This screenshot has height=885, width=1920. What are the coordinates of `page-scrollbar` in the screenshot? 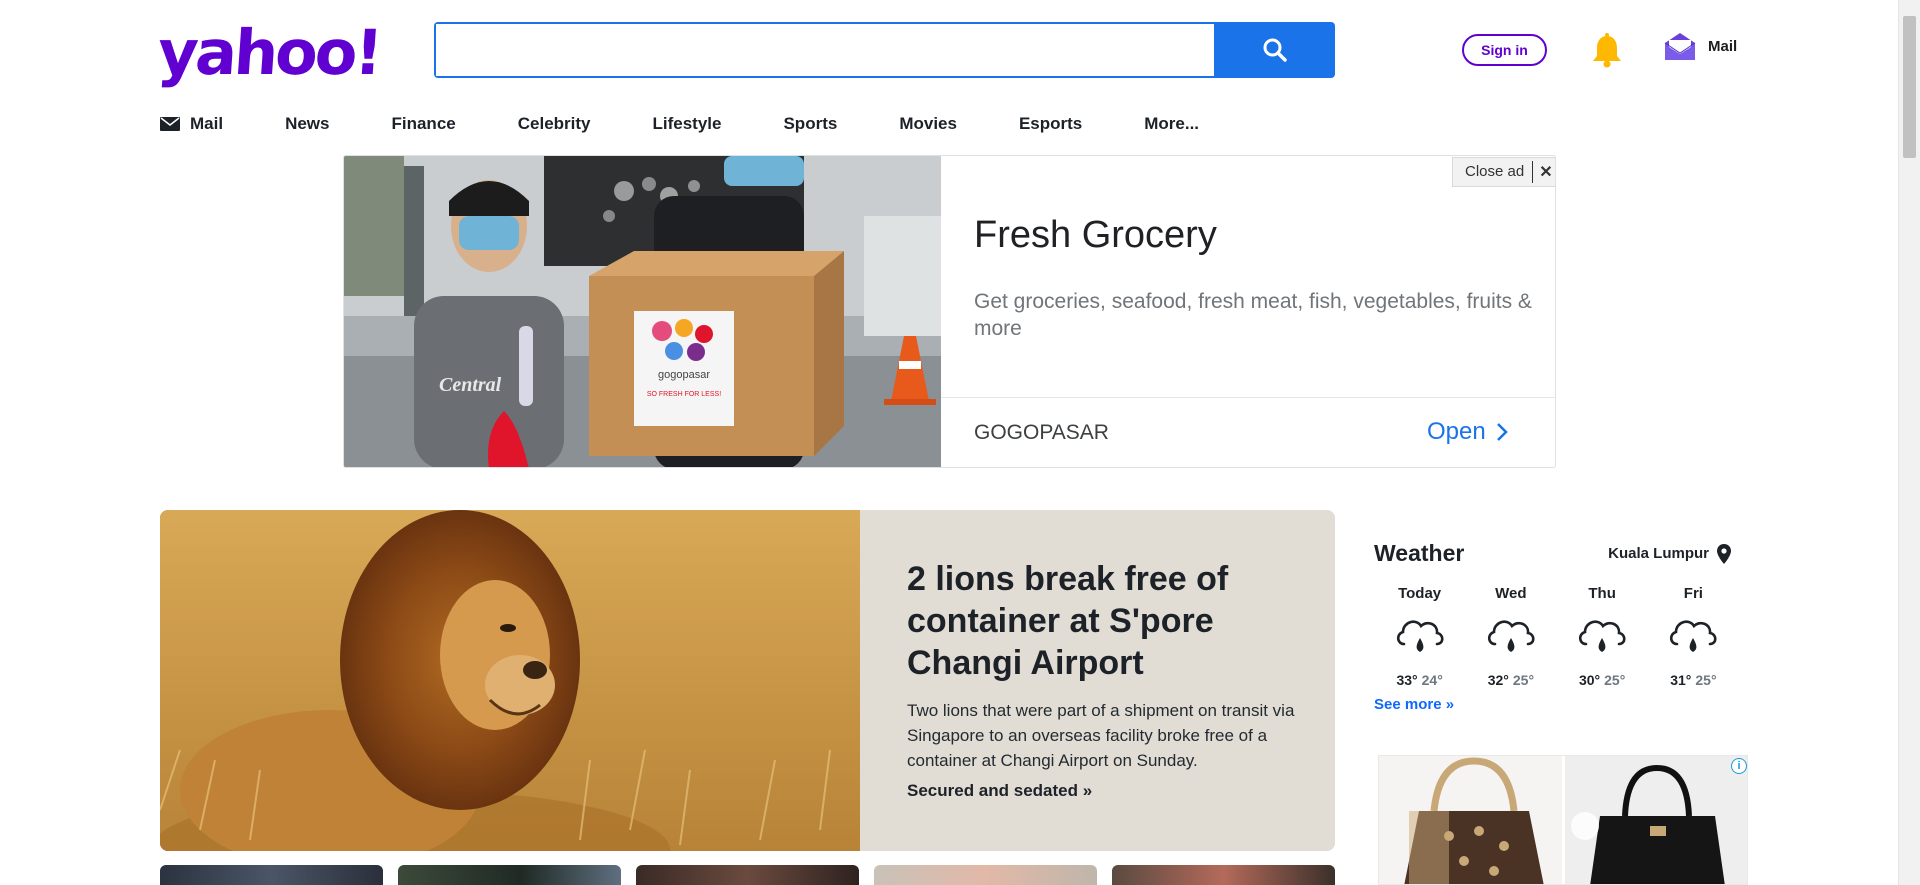 It's located at (1909, 442).